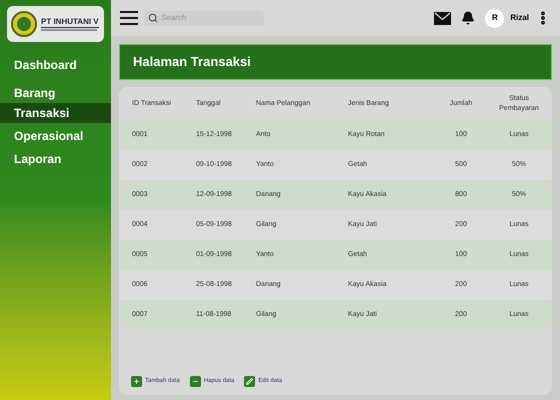 Image resolution: width=560 pixels, height=400 pixels. I want to click on logo-title: PT INHUTANI V, so click(70, 23).